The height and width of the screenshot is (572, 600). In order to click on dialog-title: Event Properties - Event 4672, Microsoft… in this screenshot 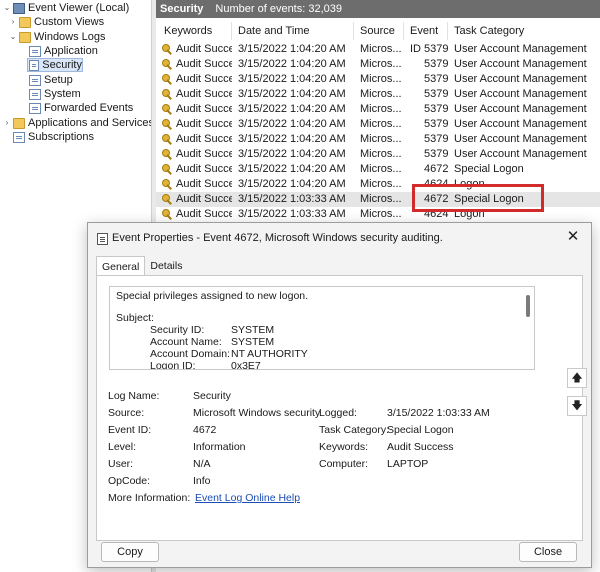, I will do `click(277, 238)`.